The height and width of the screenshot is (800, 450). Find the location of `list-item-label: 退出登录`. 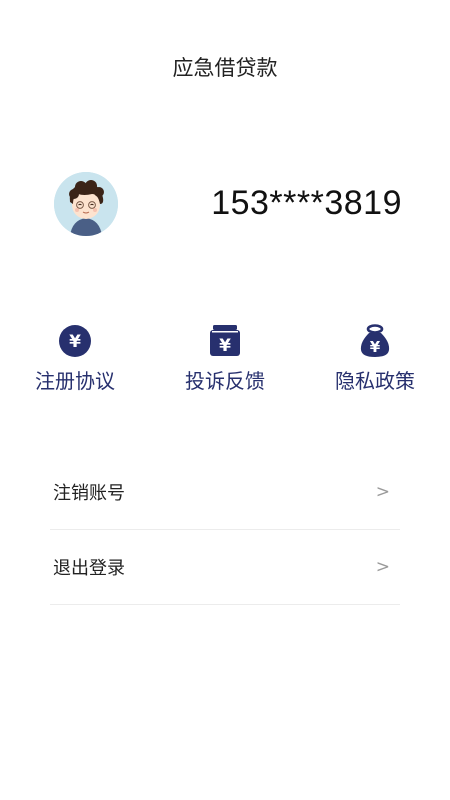

list-item-label: 退出登录 is located at coordinates (89, 568).